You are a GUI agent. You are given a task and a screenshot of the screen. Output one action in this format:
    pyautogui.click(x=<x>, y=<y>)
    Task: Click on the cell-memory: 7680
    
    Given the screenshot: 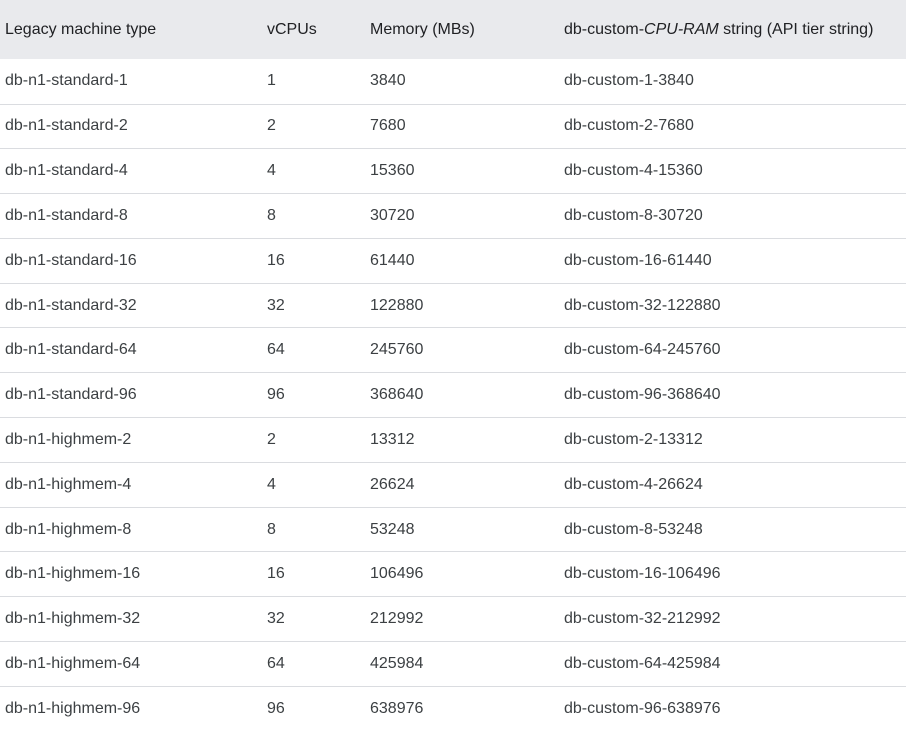 What is the action you would take?
    pyautogui.click(x=462, y=127)
    